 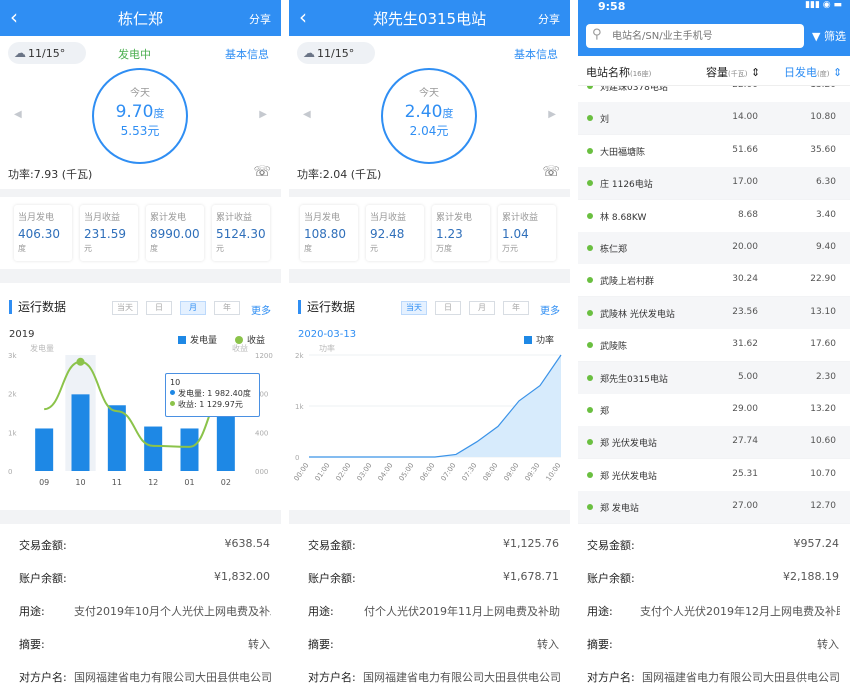 What do you see at coordinates (395, 233) in the screenshot?
I see `stat-month-income: 当月收益 92.48 元` at bounding box center [395, 233].